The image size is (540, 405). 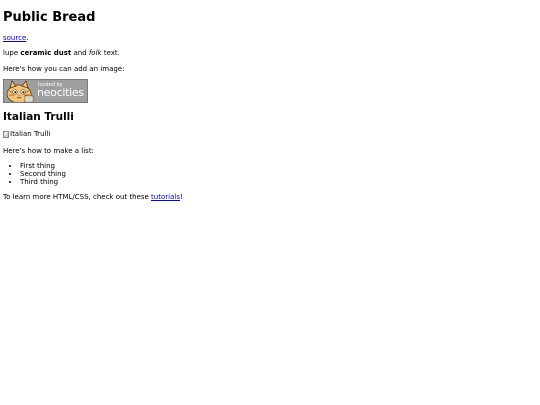 I want to click on section-heading: Italian Trulli, so click(x=38, y=116).